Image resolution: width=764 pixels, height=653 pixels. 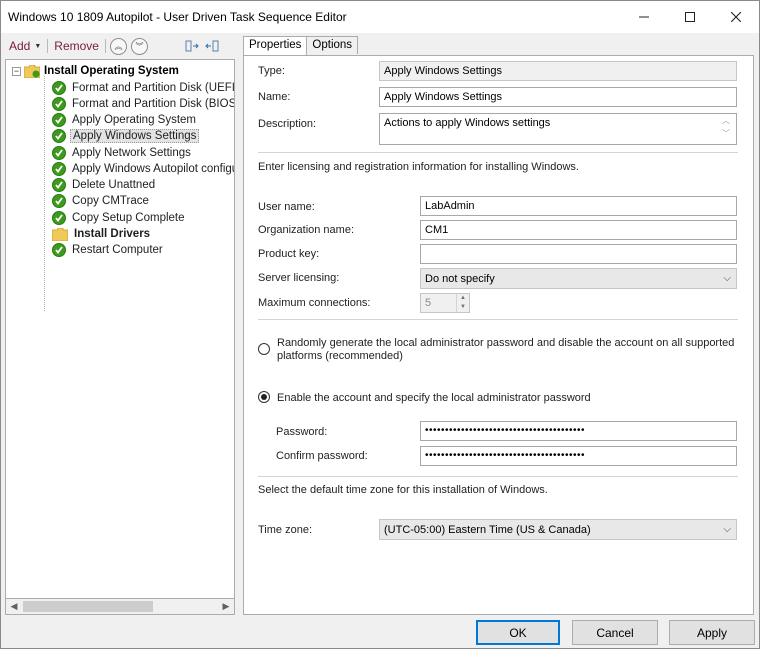 I want to click on ok-button: OK, so click(x=518, y=632).